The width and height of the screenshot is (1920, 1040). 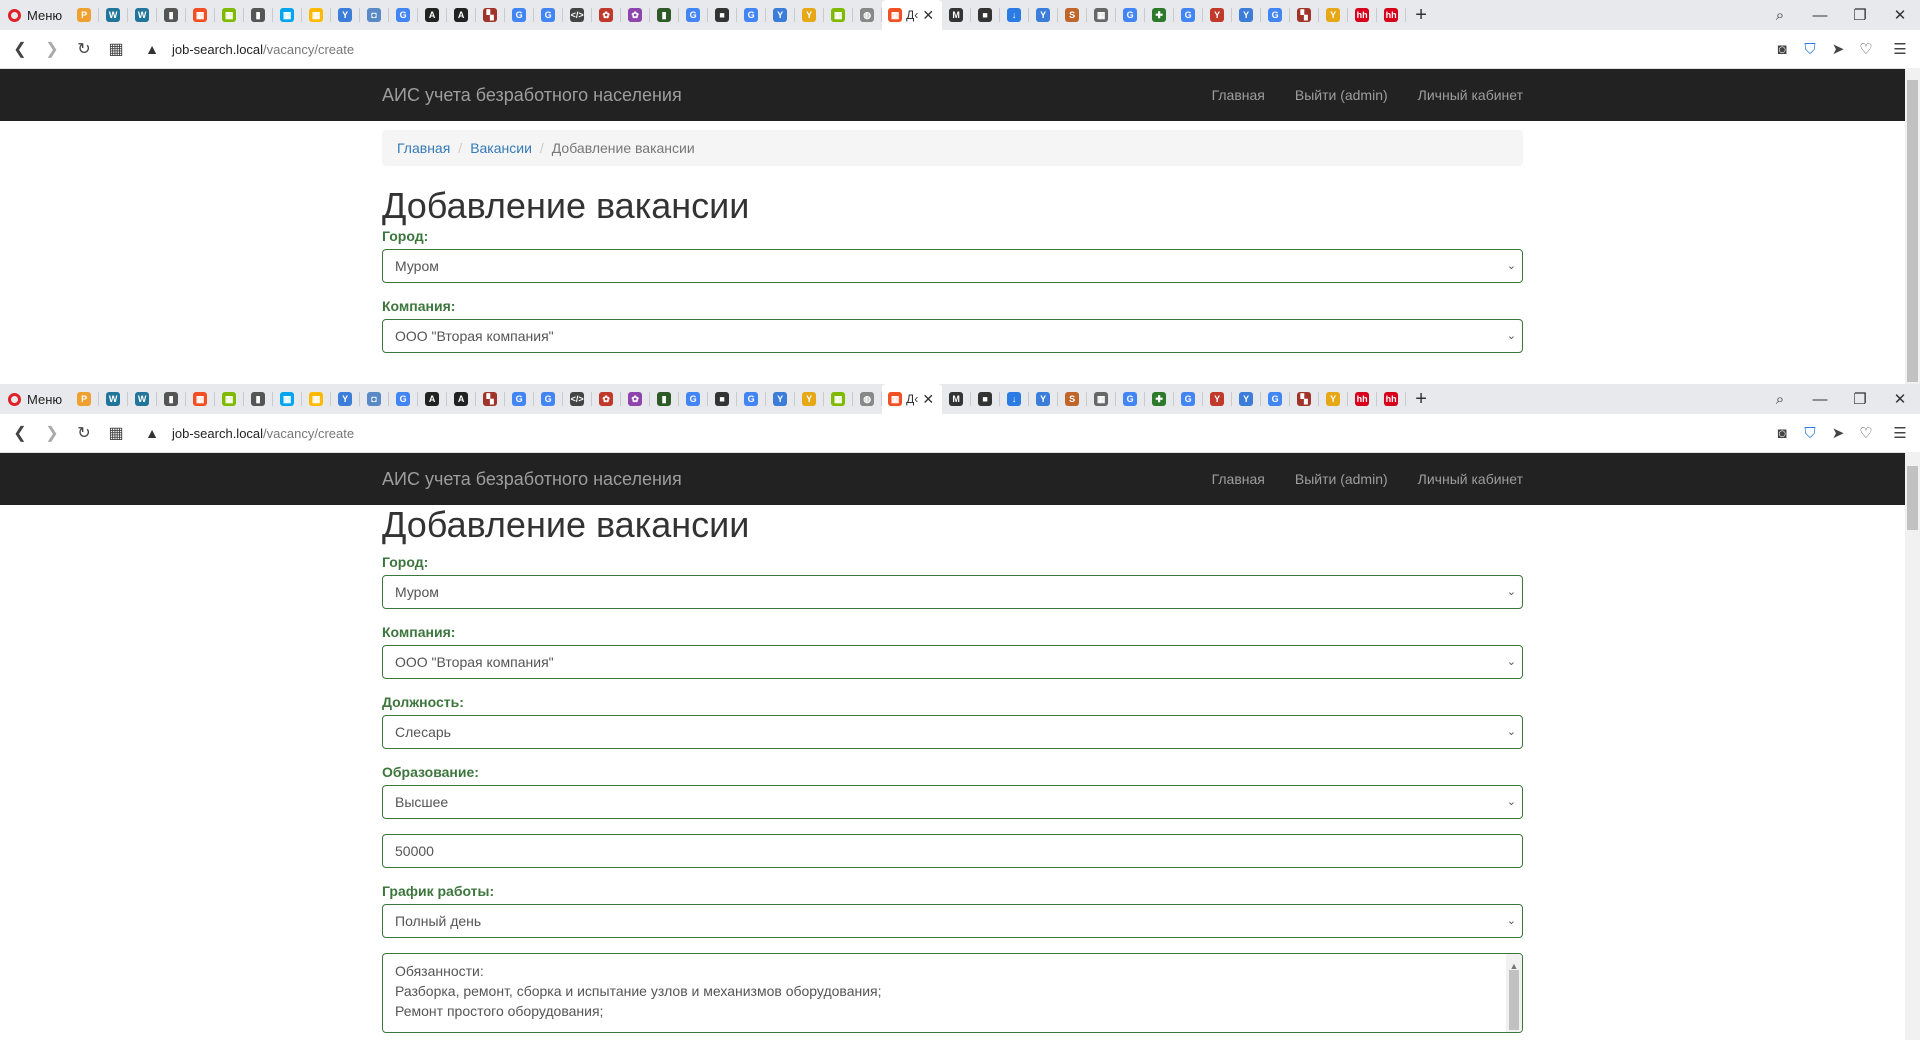 What do you see at coordinates (952, 802) in the screenshot?
I see `education-select: Высшее ⌄` at bounding box center [952, 802].